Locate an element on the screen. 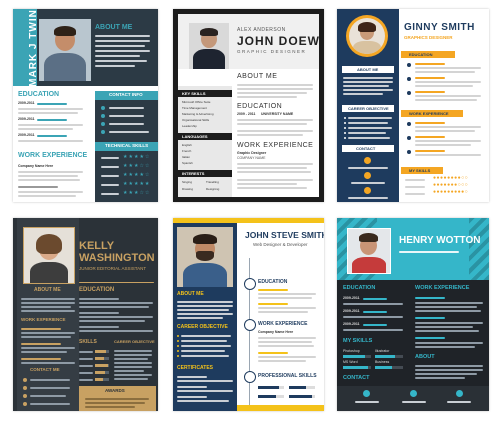 The width and height of the screenshot is (500, 421). university: UNIVERSITY NAME is located at coordinates (277, 114).